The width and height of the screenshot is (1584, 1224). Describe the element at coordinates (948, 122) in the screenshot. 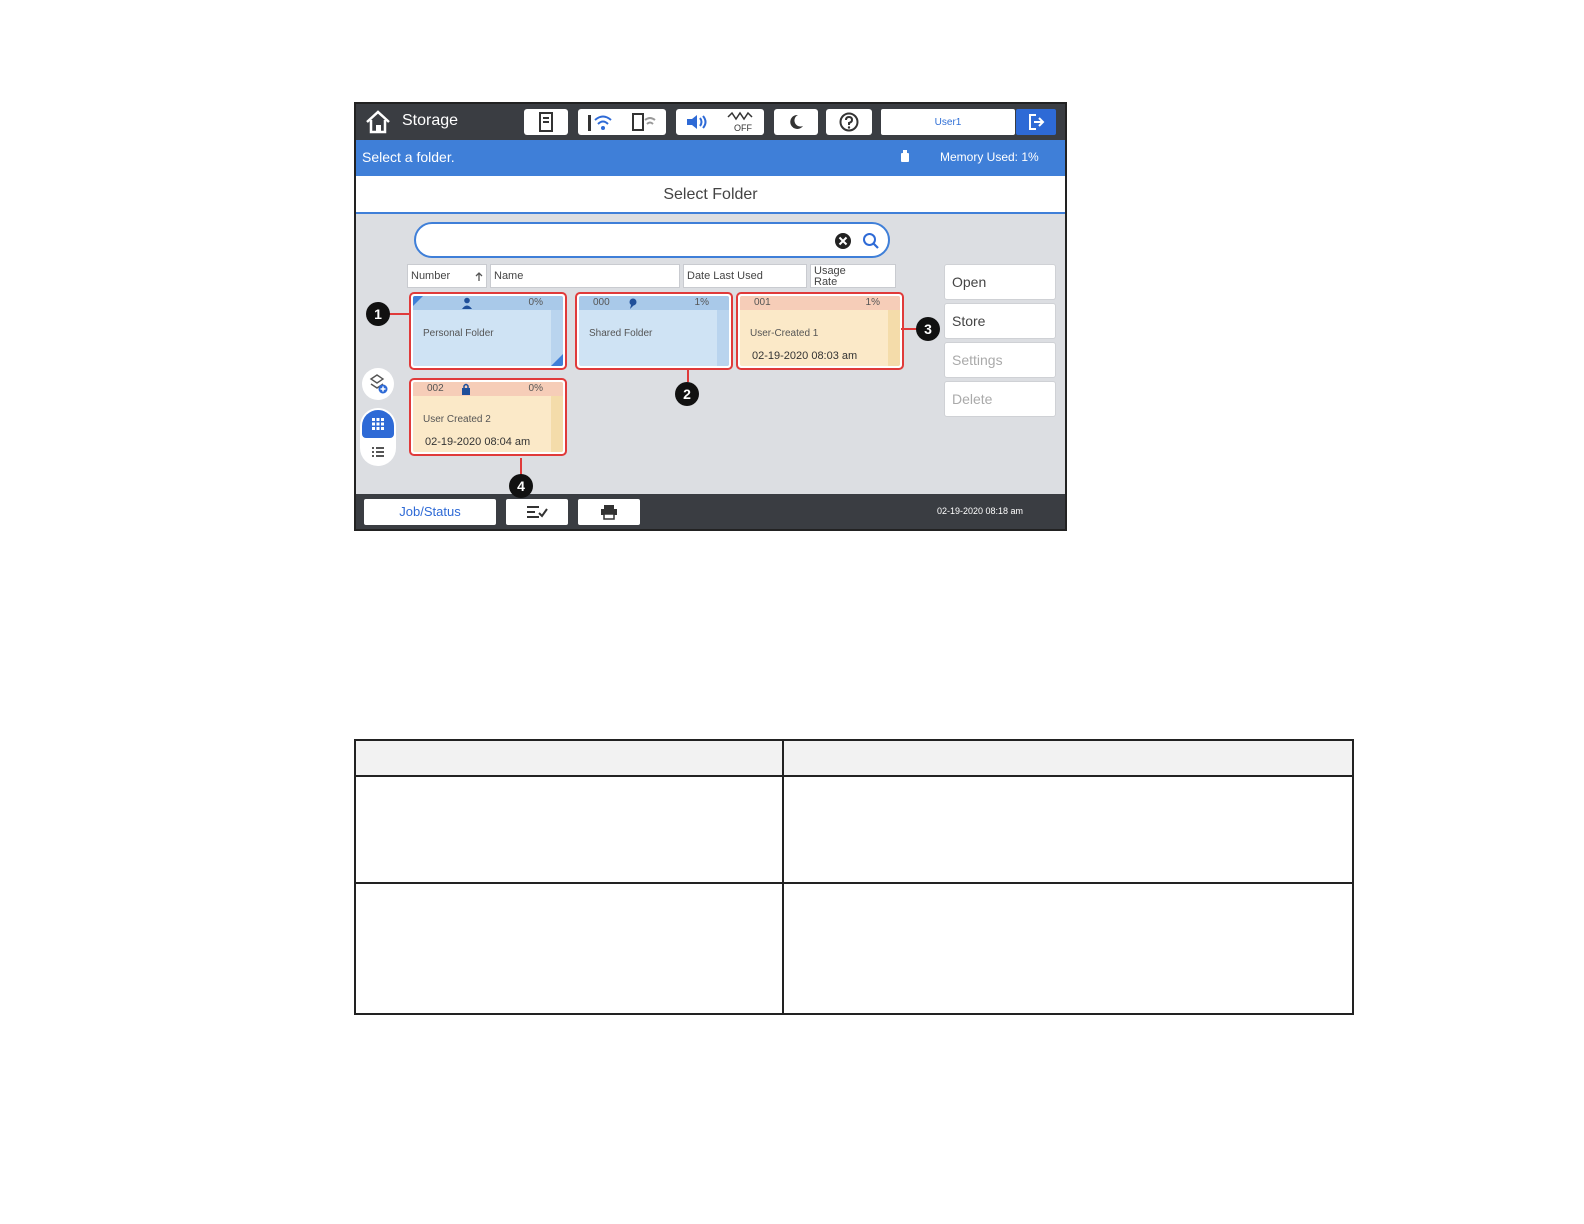

I see `user-name: User1` at that location.